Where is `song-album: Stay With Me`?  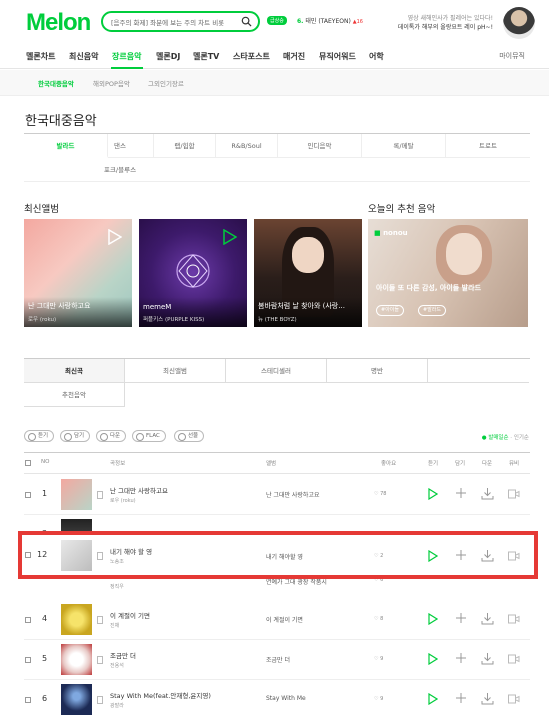
song-album: Stay With Me is located at coordinates (286, 698).